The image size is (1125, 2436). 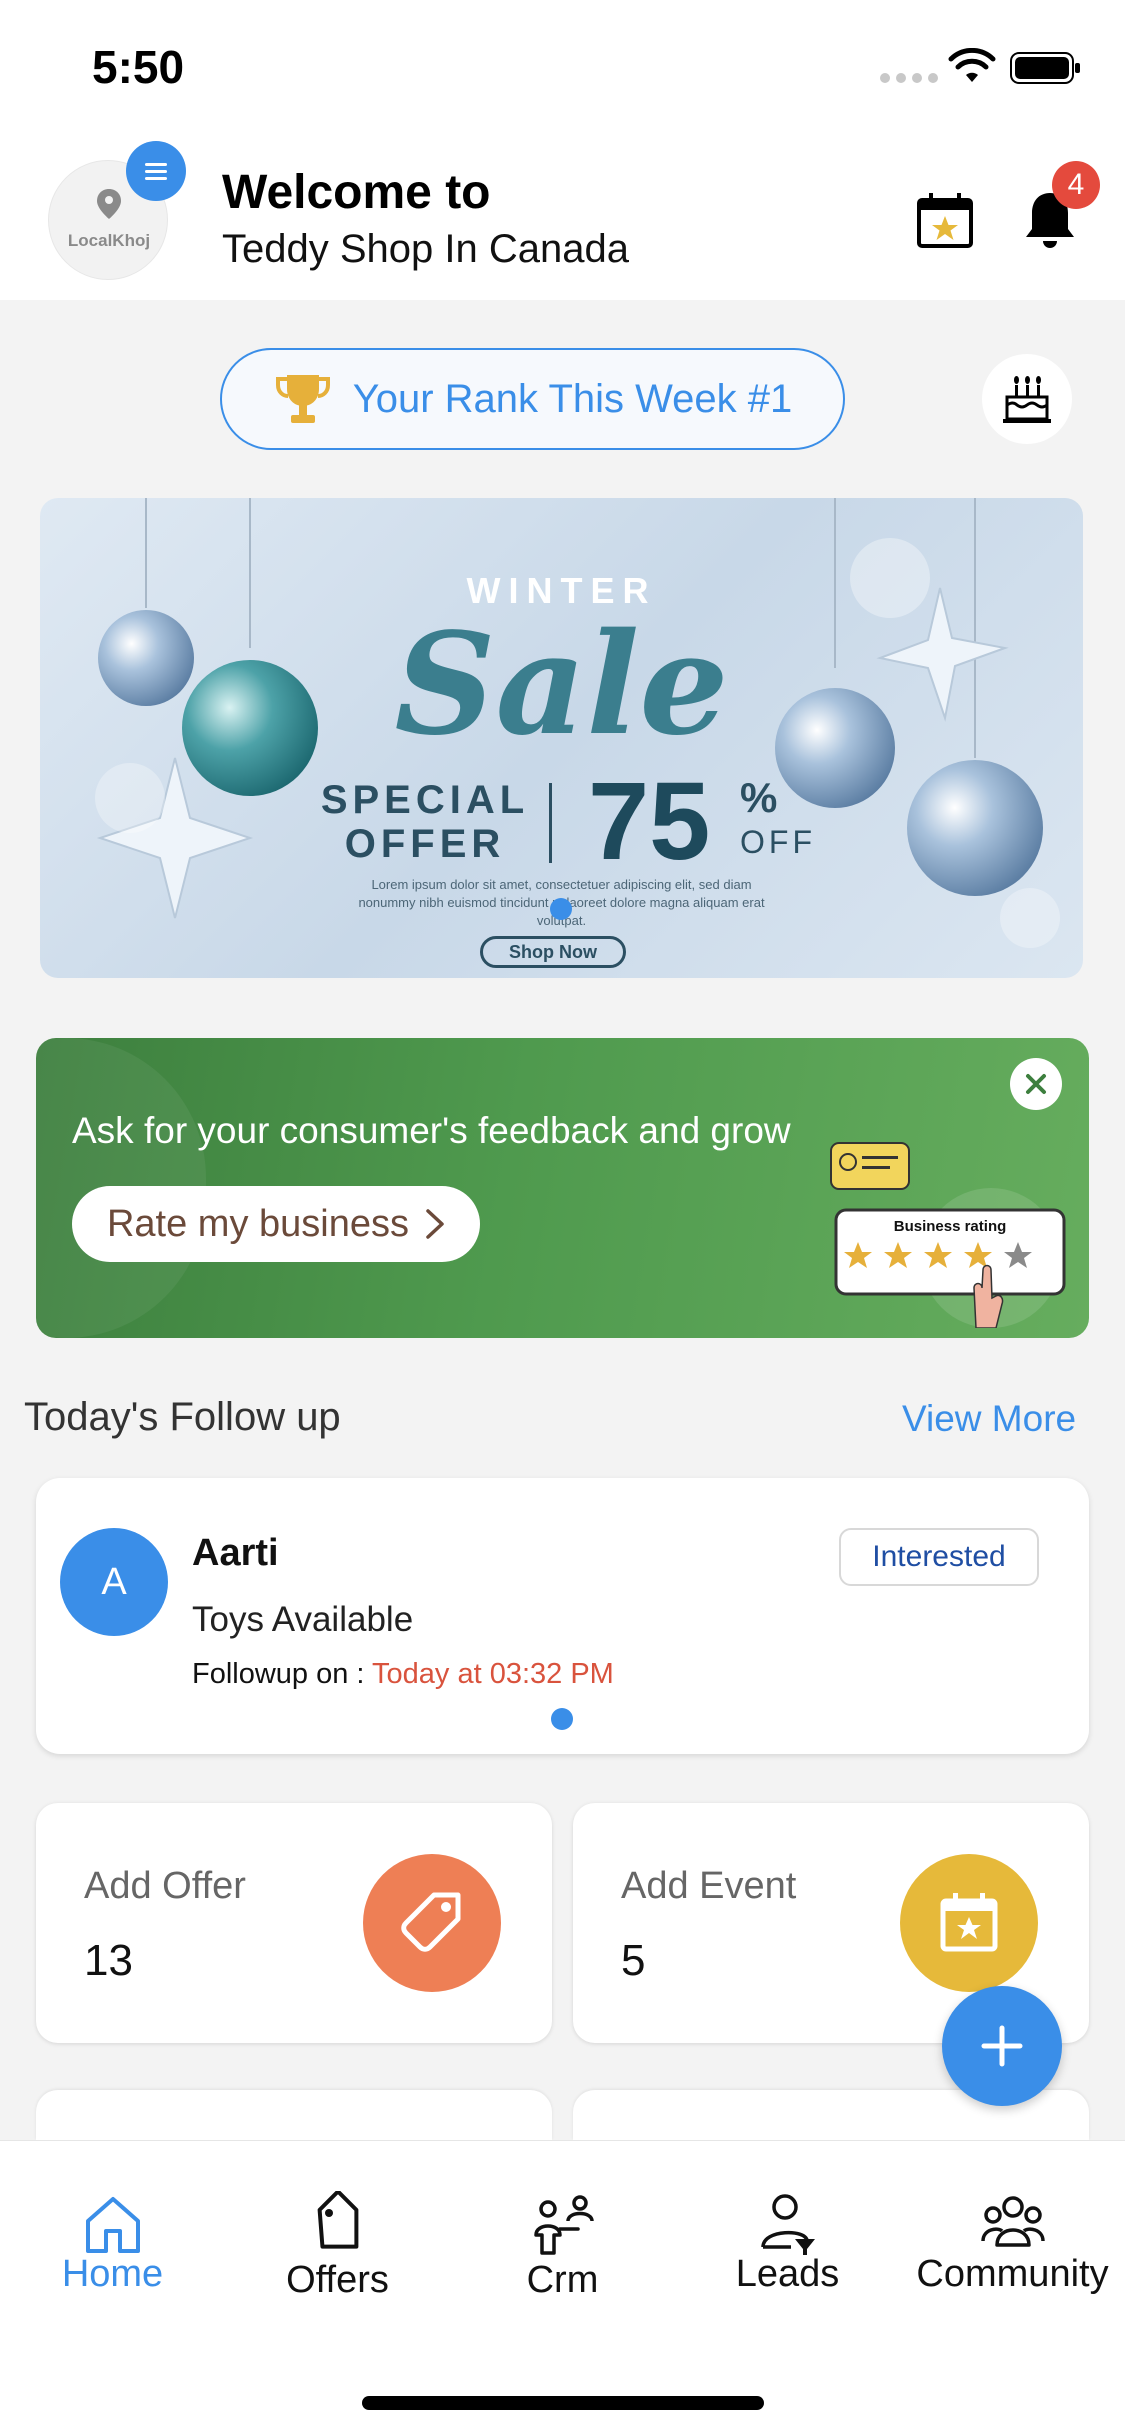 I want to click on weekly-rank-pill: Your Rank This Week #1, so click(x=532, y=399).